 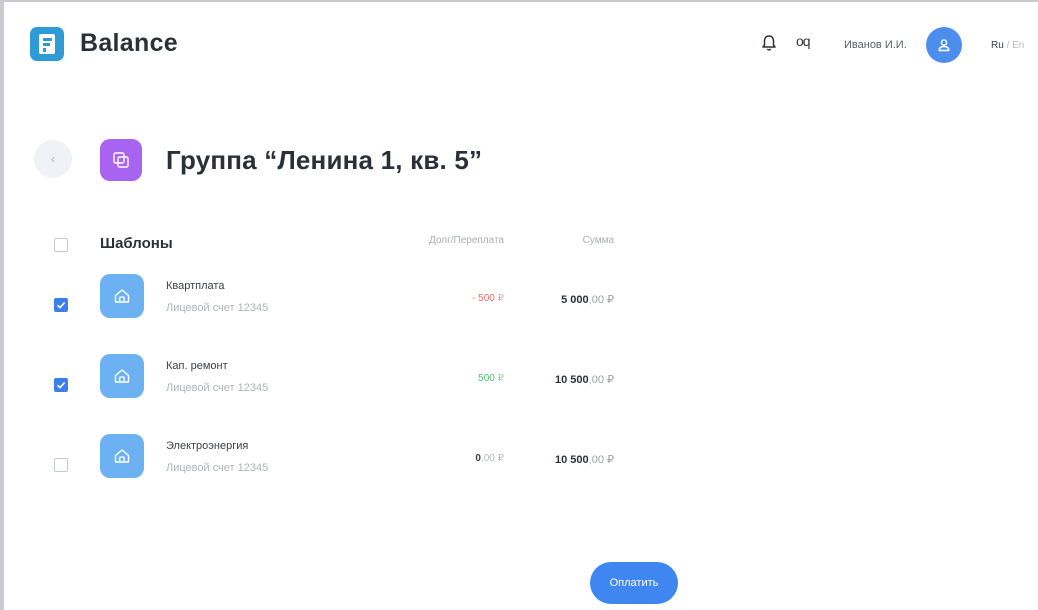 What do you see at coordinates (197, 366) in the screenshot?
I see `template-name: Кап. ремонт` at bounding box center [197, 366].